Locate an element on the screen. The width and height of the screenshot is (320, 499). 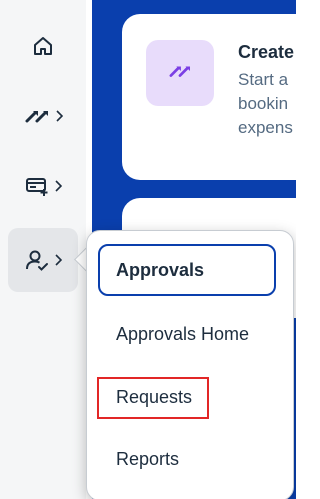
sidebar-item-approvals is located at coordinates (43, 260).